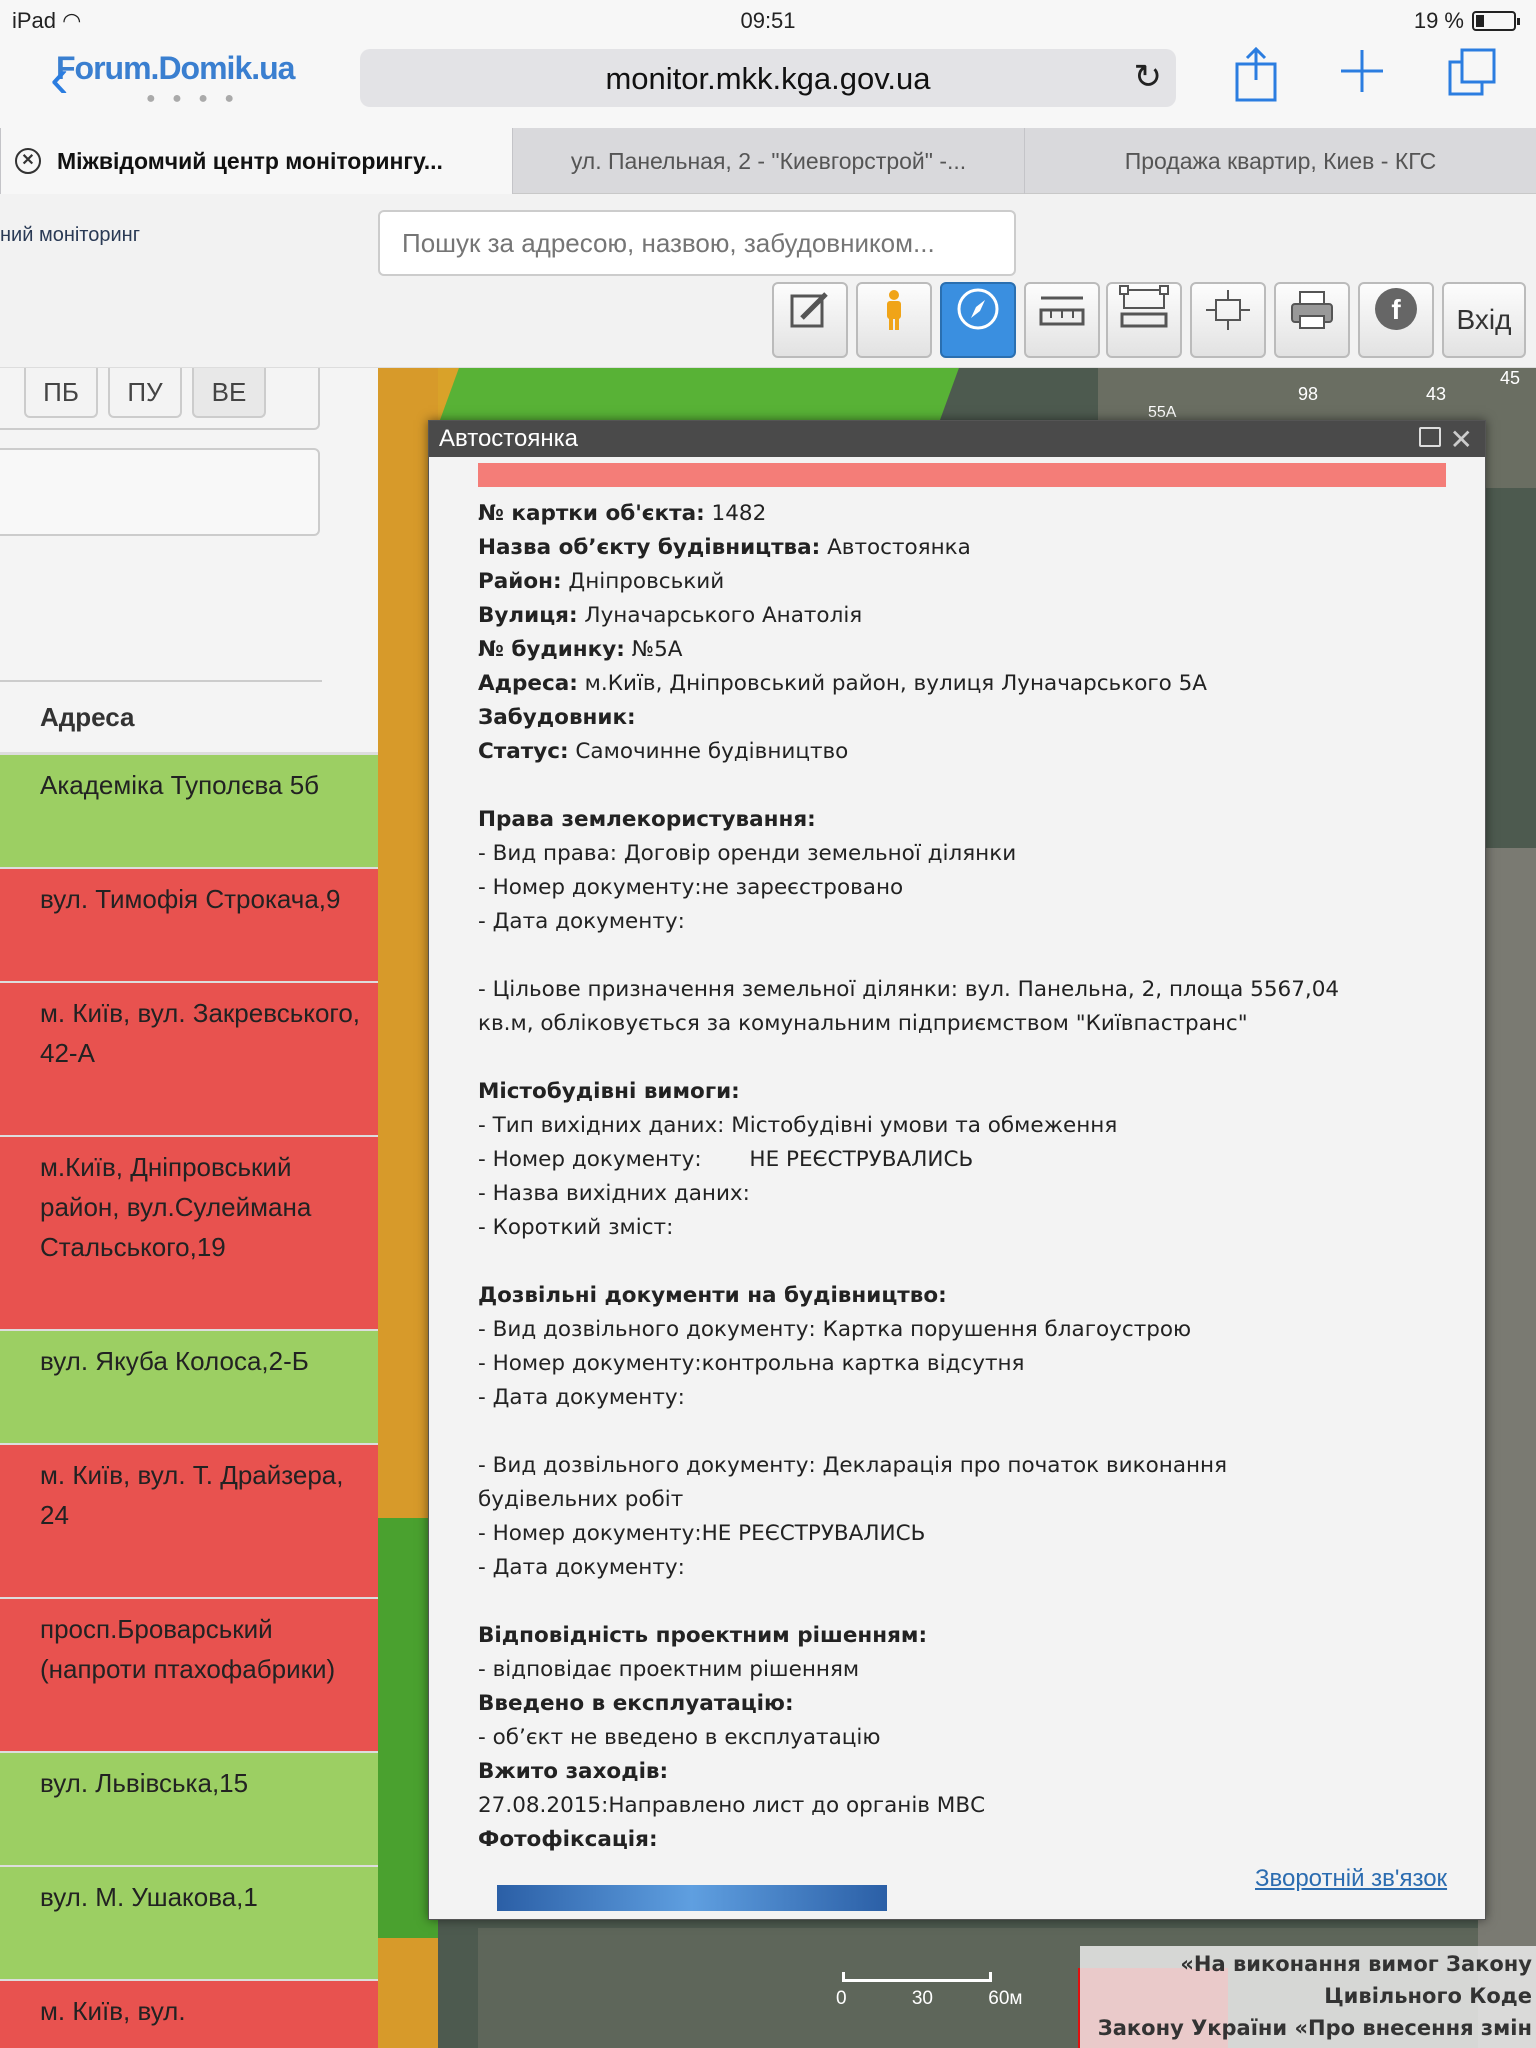  What do you see at coordinates (1312, 320) in the screenshot?
I see `print-icon` at bounding box center [1312, 320].